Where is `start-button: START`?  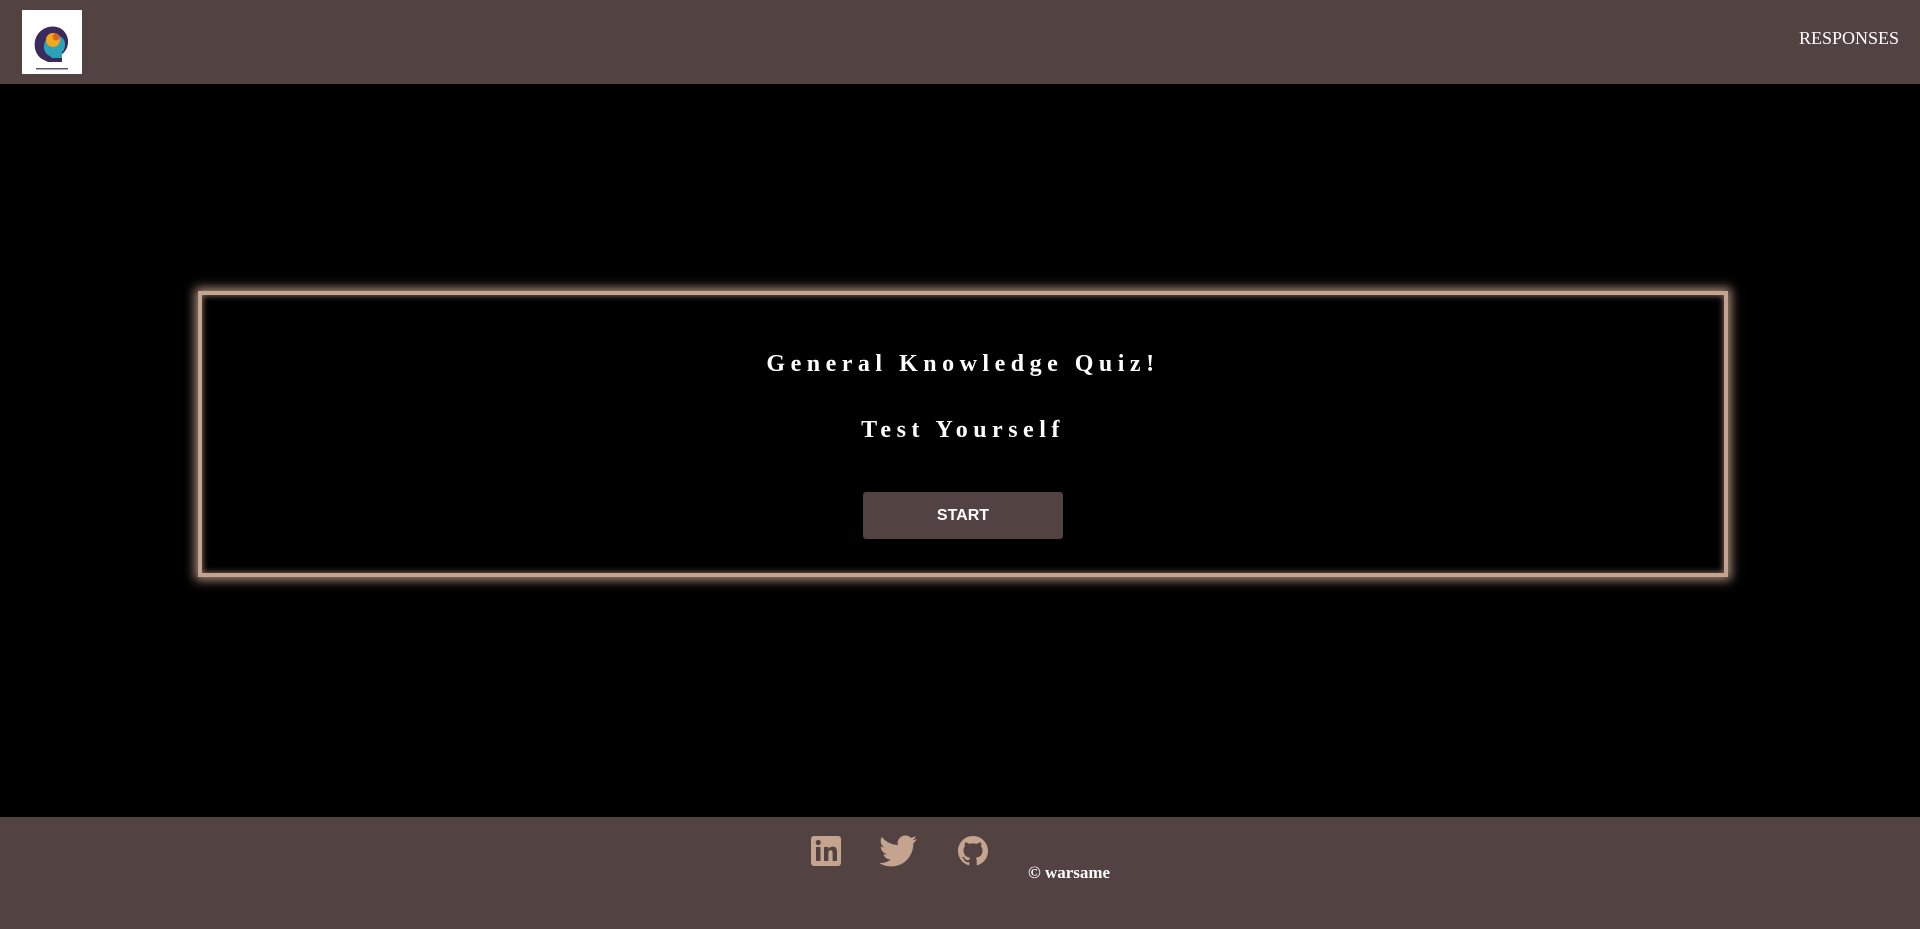 start-button: START is located at coordinates (963, 515).